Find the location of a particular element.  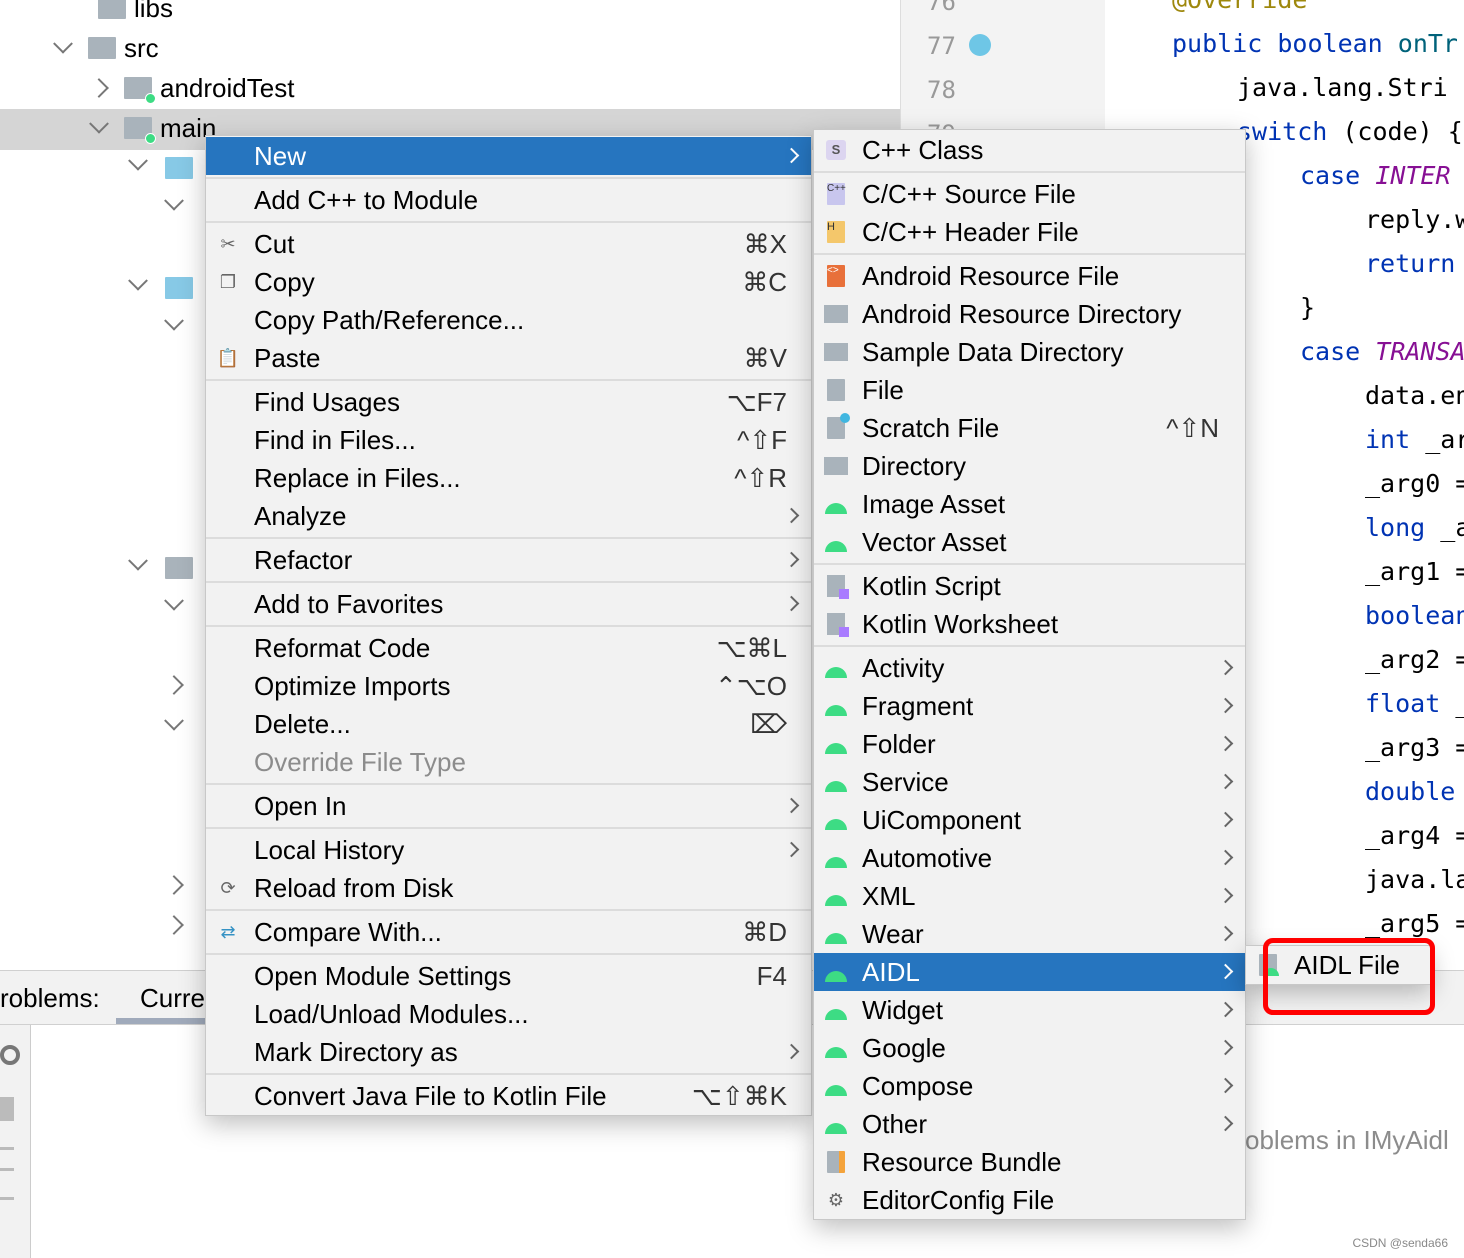

new-menu-item-android-resource-file: <> Android Resource File is located at coordinates (1029, 276).